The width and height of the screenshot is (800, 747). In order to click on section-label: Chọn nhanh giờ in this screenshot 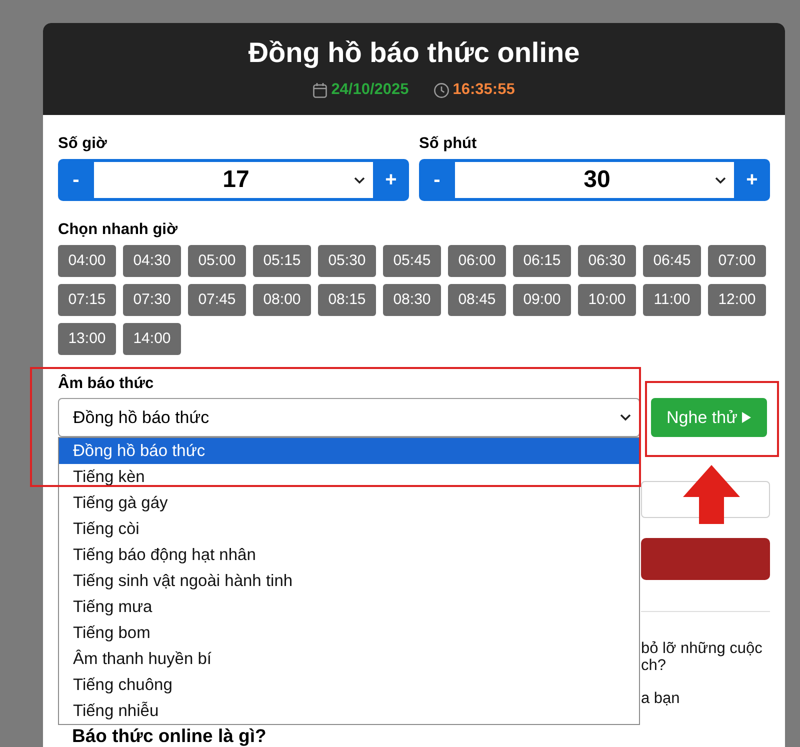, I will do `click(118, 230)`.